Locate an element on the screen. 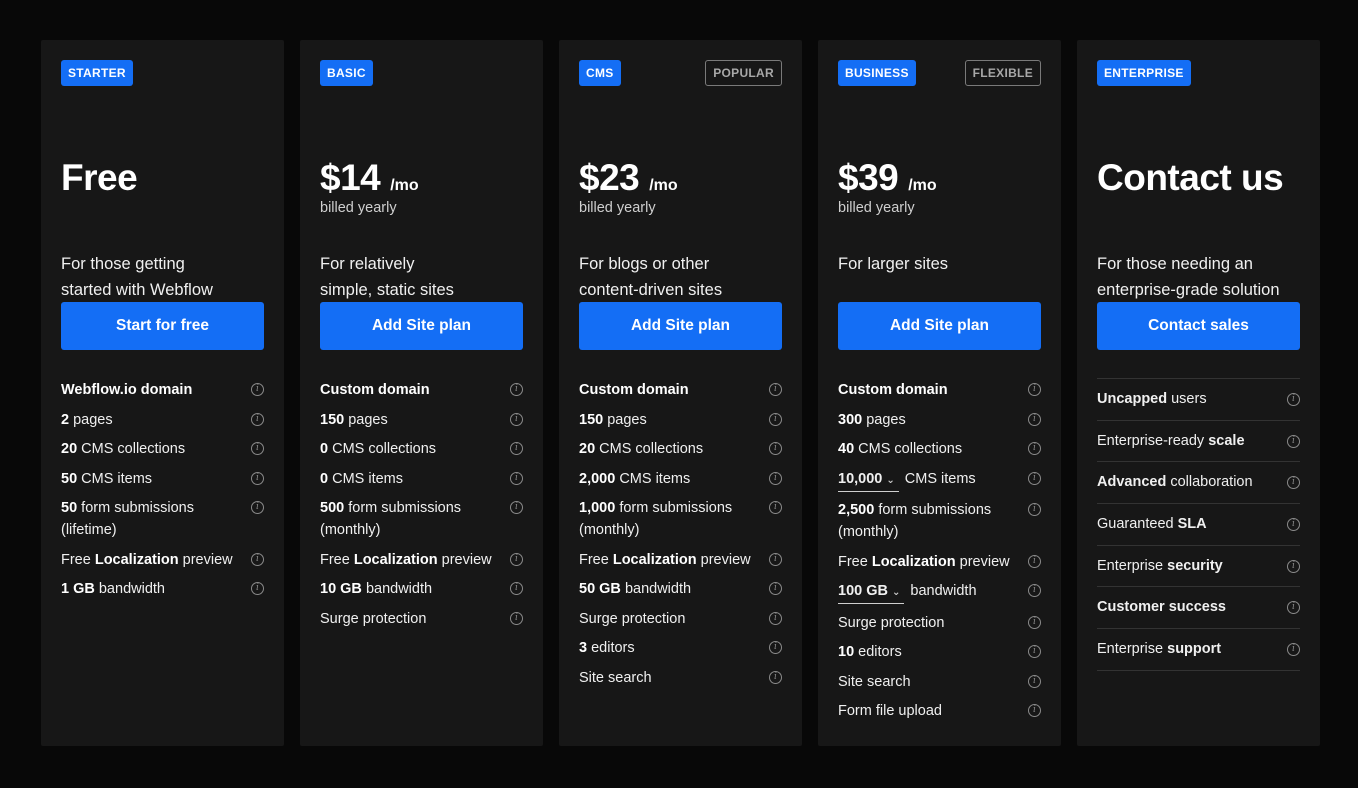  feature-item: 2 pages i is located at coordinates (162, 420).